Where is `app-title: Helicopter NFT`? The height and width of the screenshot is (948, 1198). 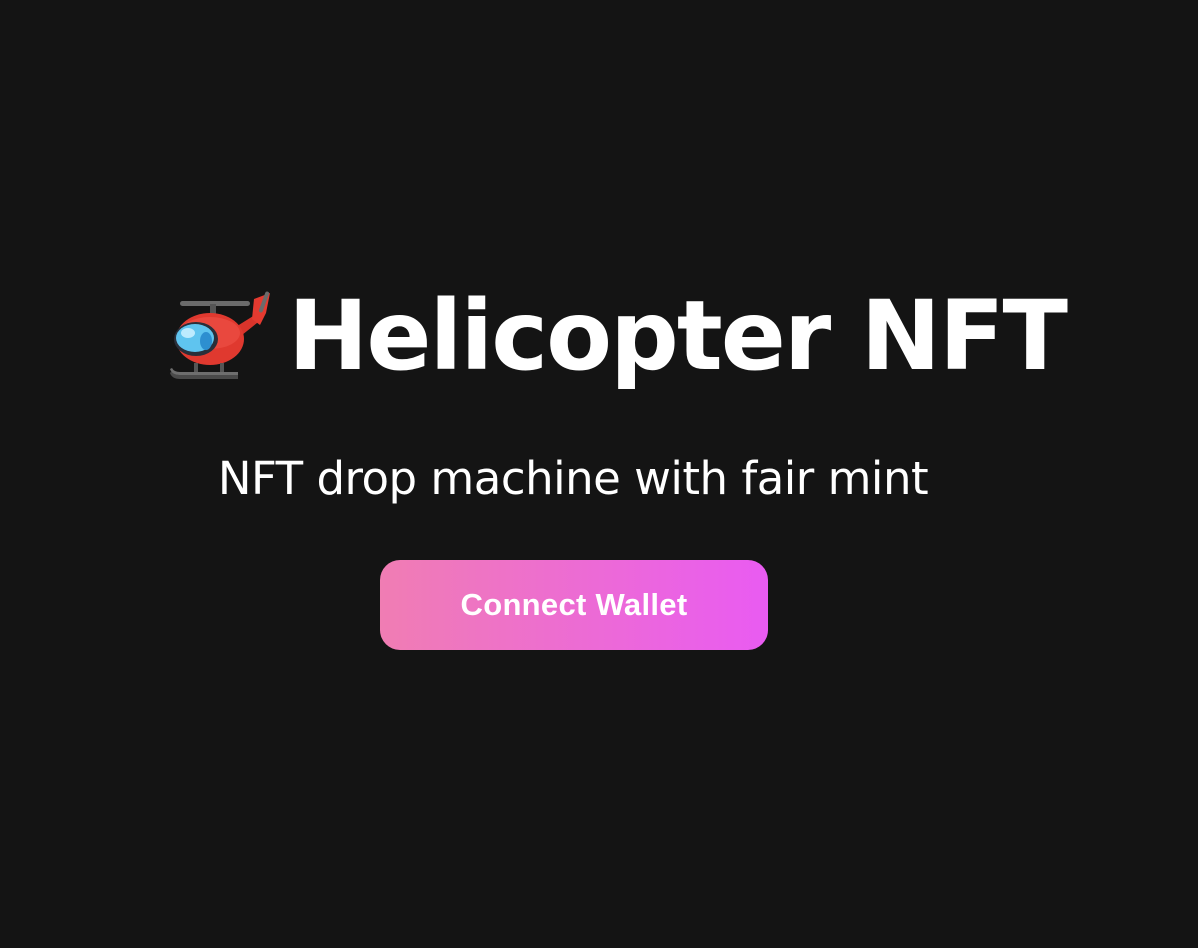 app-title: Helicopter NFT is located at coordinates (678, 336).